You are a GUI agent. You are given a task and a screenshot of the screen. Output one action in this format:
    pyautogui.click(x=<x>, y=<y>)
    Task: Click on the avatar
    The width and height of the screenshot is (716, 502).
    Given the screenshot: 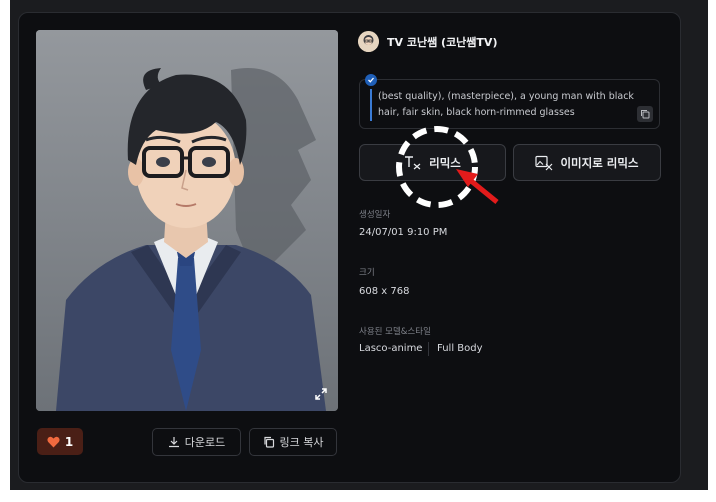 What is the action you would take?
    pyautogui.click(x=368, y=41)
    